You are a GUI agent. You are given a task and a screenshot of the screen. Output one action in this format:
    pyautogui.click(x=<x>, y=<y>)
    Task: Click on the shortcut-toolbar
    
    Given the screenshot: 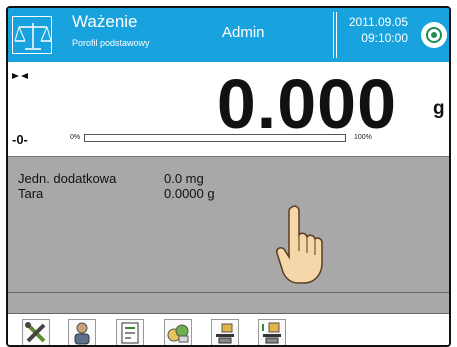 What is the action you would take?
    pyautogui.click(x=228, y=329)
    